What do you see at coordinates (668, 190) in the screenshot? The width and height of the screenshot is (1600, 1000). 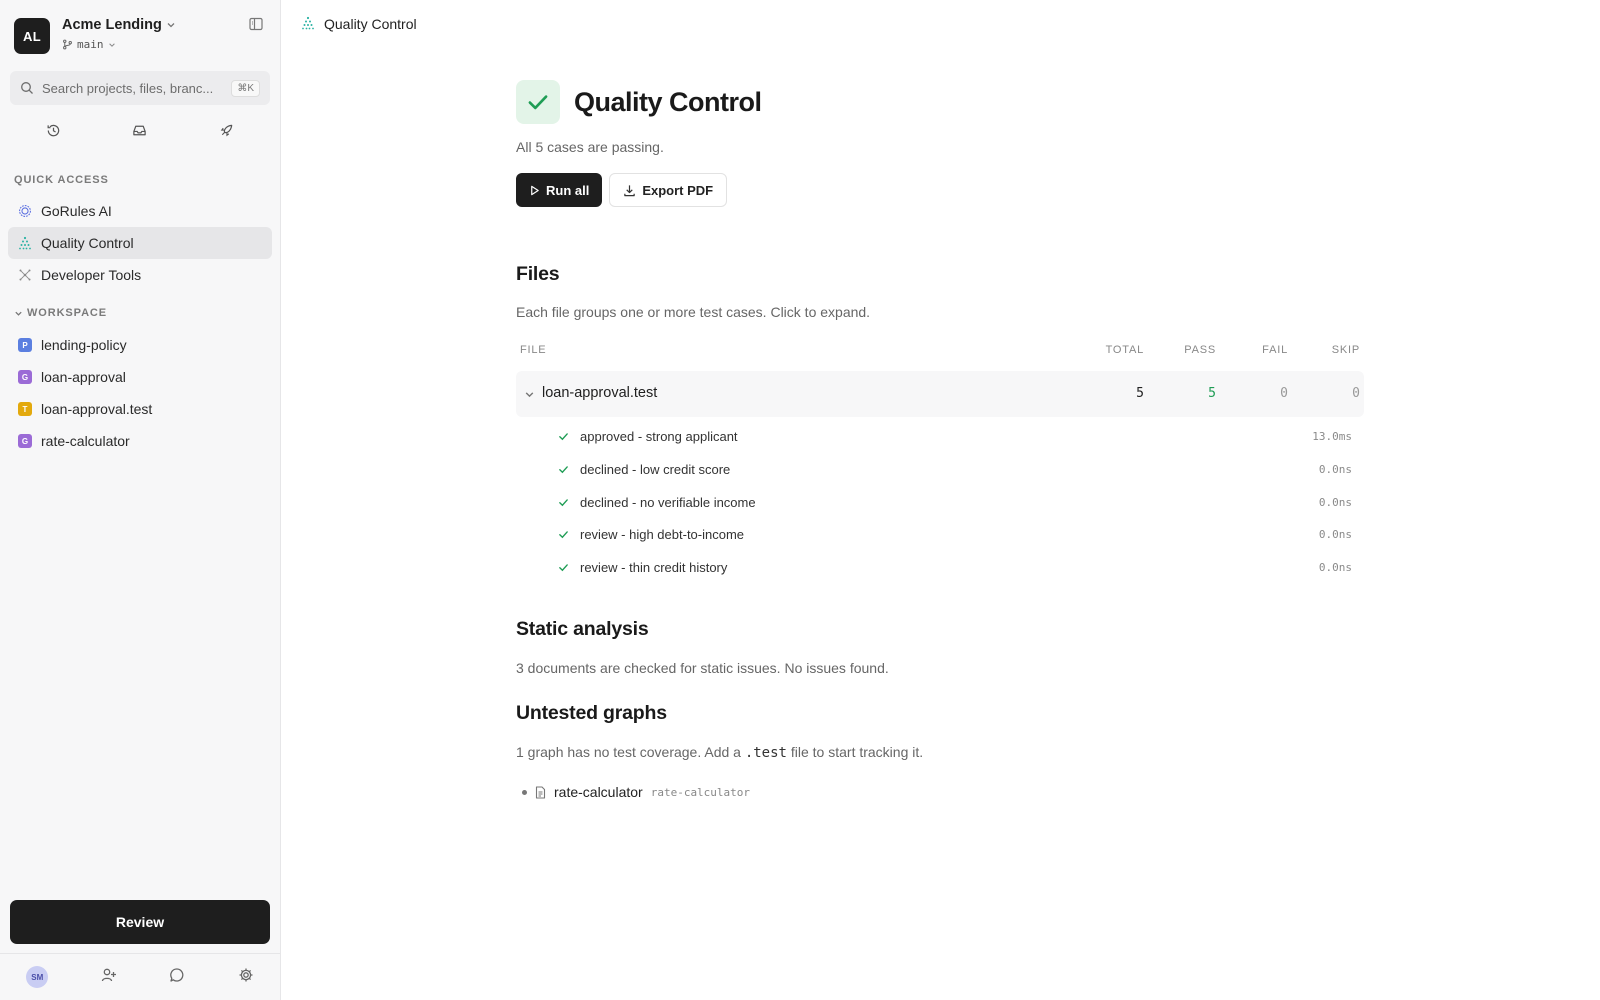 I see `export-pdf-button: Export PDF` at bounding box center [668, 190].